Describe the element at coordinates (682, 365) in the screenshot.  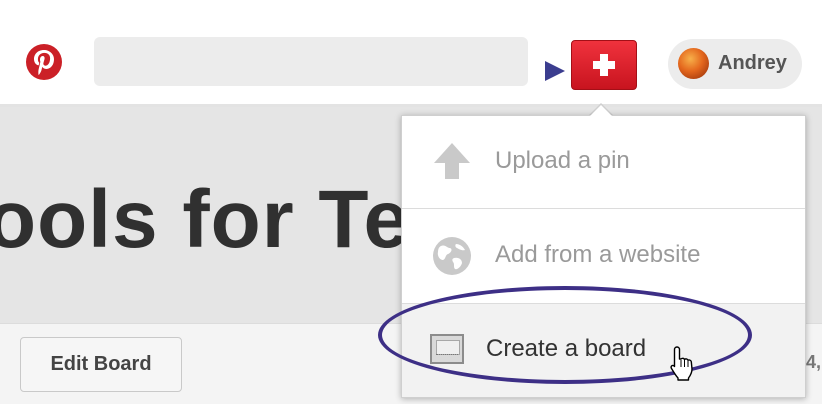
I see `hand-cursor-icon` at that location.